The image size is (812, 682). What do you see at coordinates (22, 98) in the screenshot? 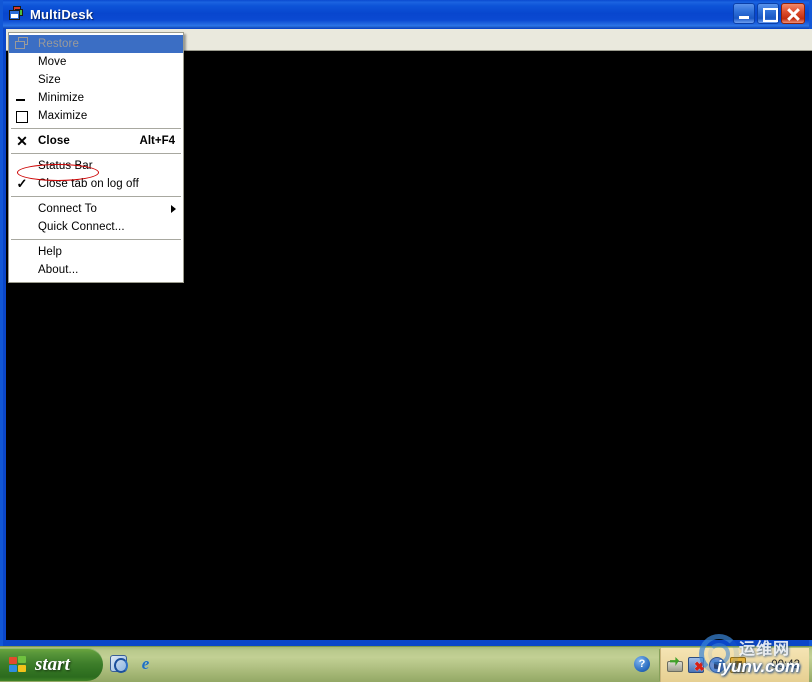
I see `minimize-icon` at bounding box center [22, 98].